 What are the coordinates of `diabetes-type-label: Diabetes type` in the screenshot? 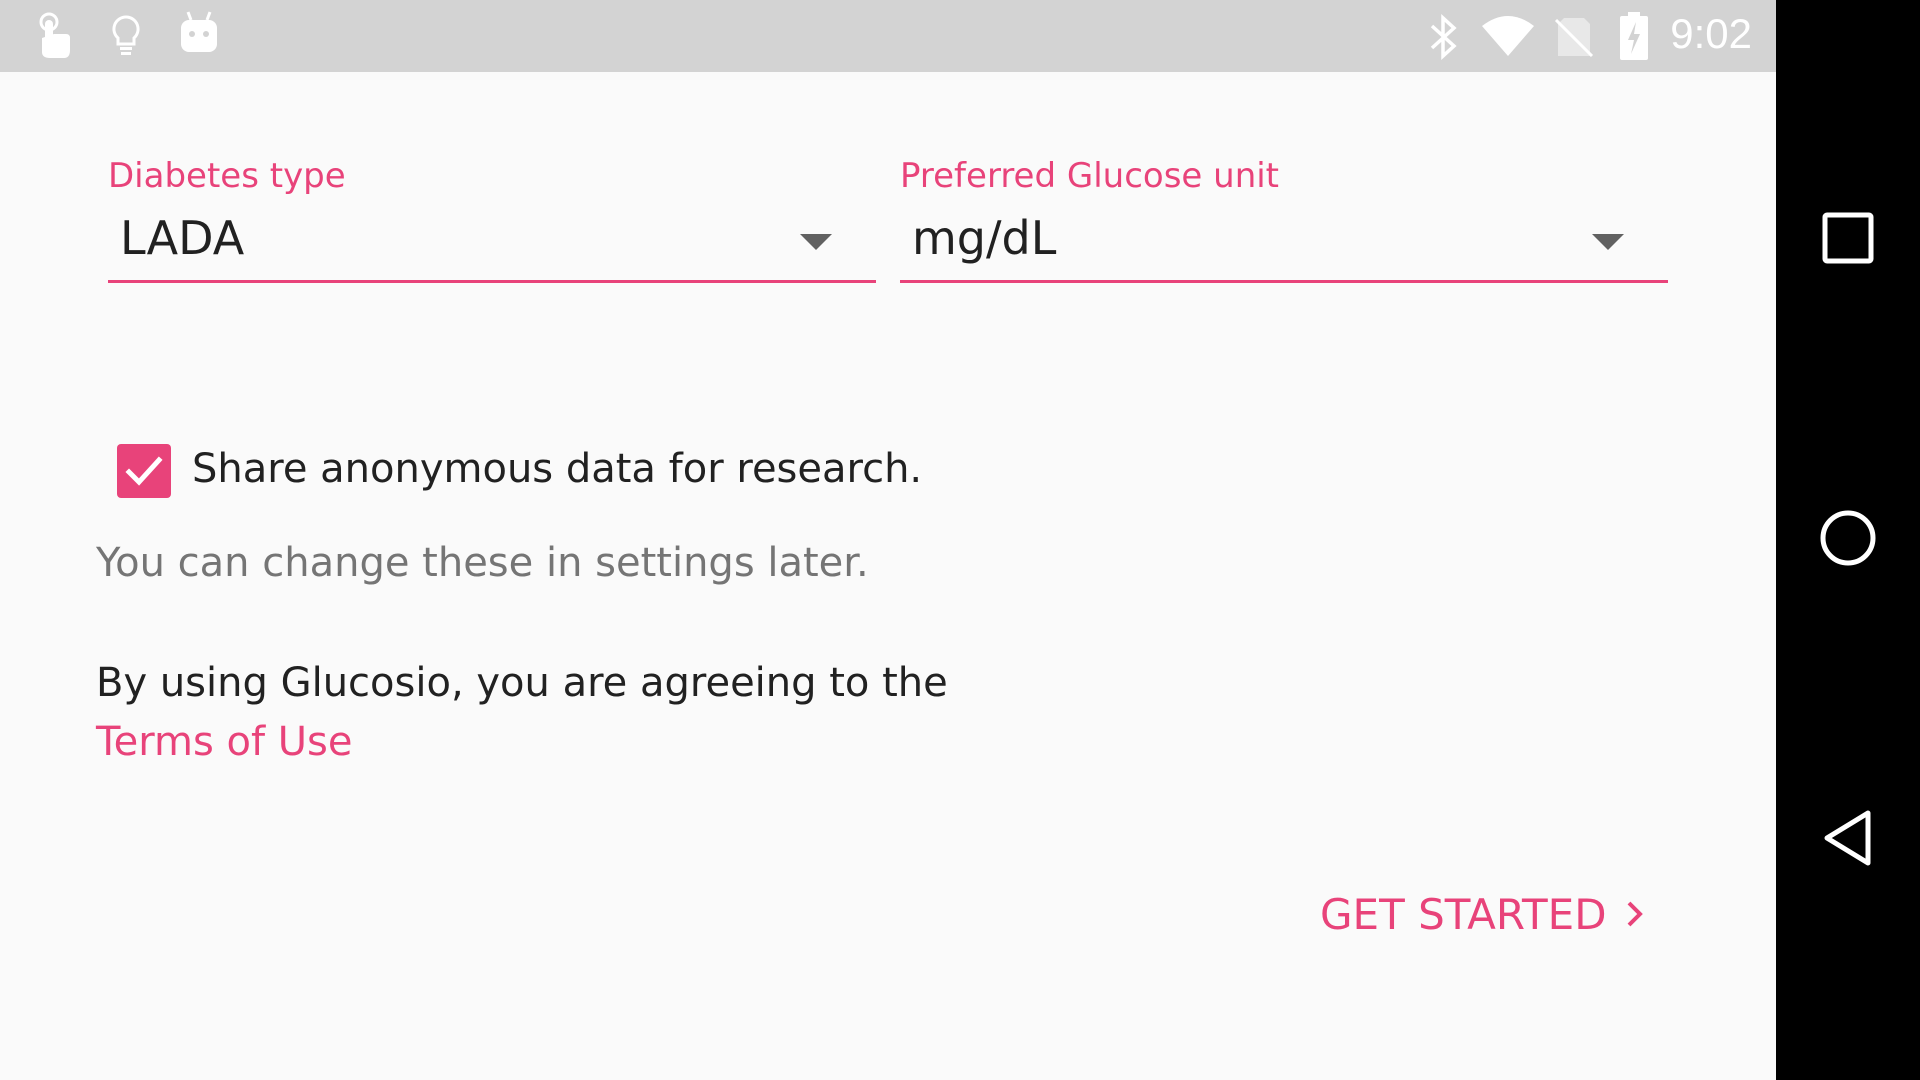 It's located at (227, 176).